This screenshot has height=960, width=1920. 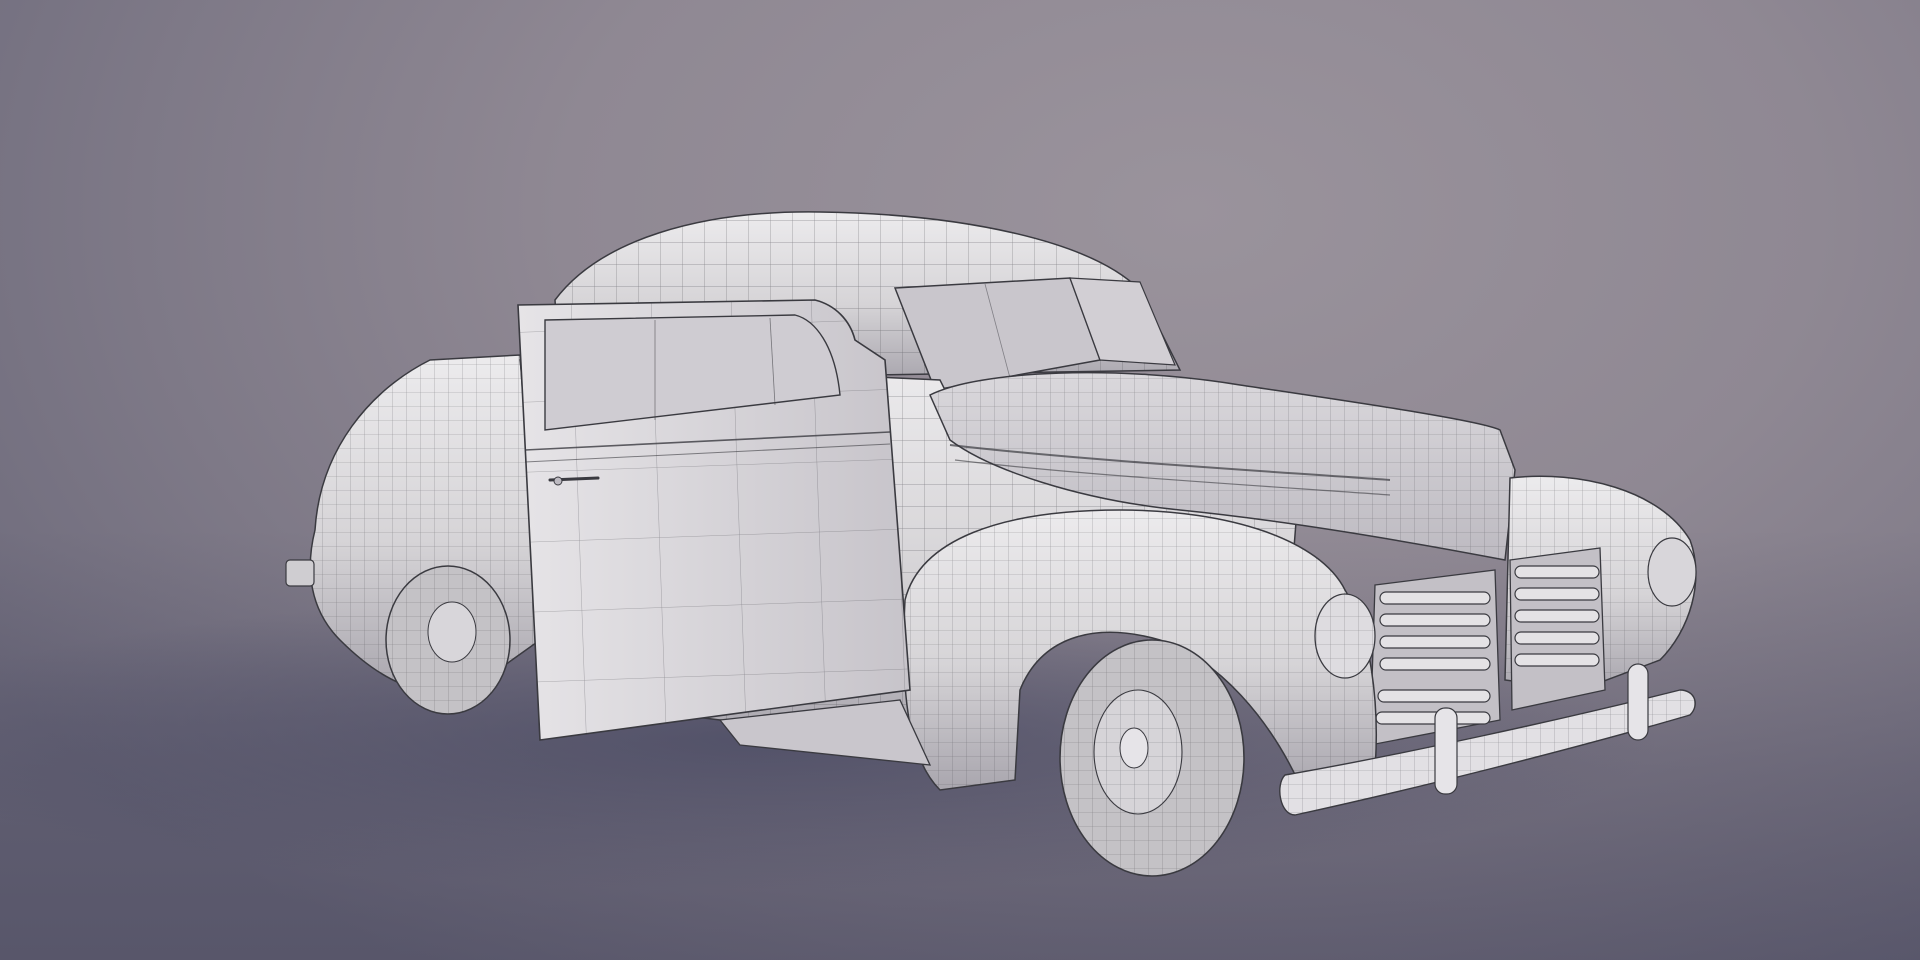 I want to click on bumper-guard-left, so click(x=1446, y=751).